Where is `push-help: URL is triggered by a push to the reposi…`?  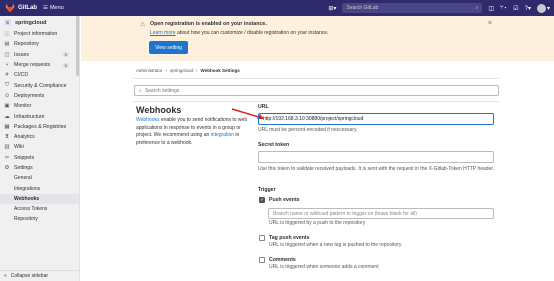 push-help: URL is triggered by a push to the reposi… is located at coordinates (317, 223).